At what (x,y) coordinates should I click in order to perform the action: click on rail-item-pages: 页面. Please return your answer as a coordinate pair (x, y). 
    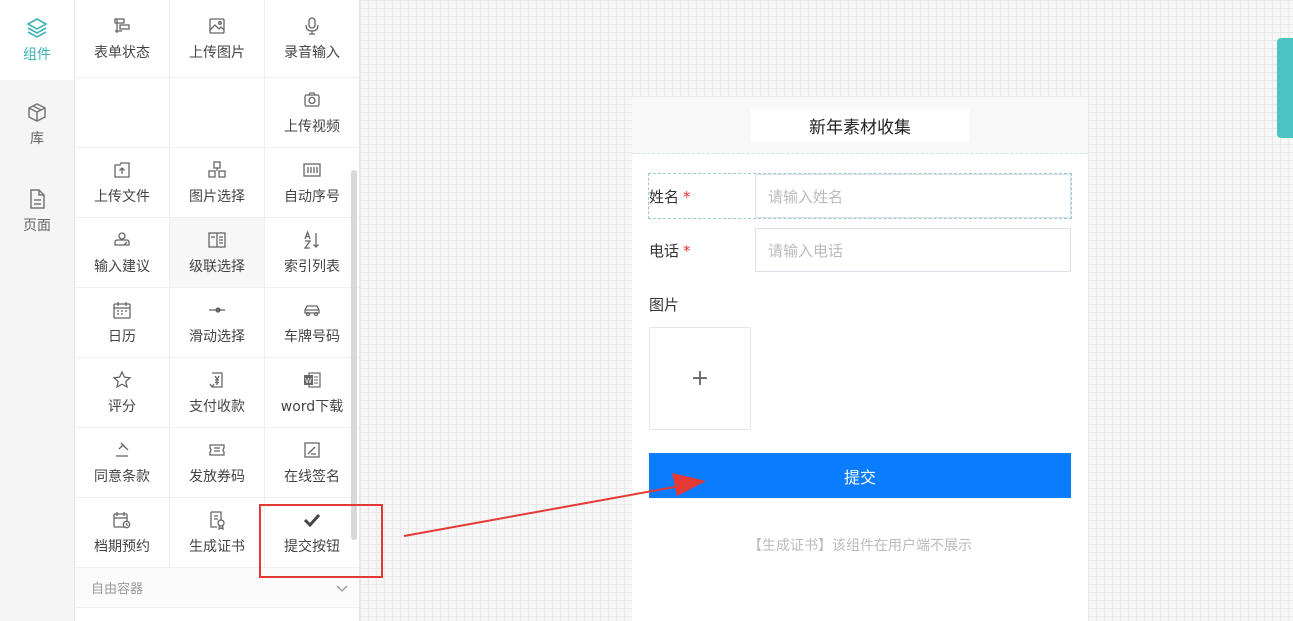
    Looking at the image, I should click on (37, 210).